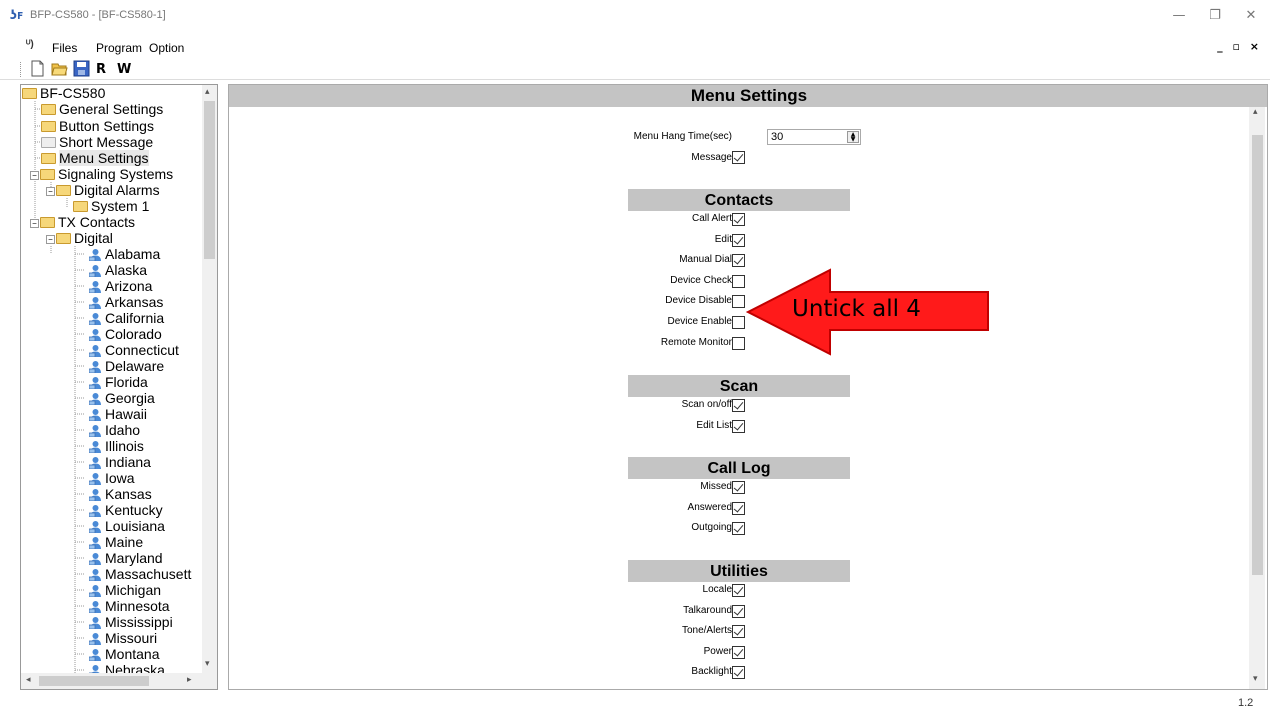 The width and height of the screenshot is (1270, 709). I want to click on menu-option: Option, so click(166, 48).